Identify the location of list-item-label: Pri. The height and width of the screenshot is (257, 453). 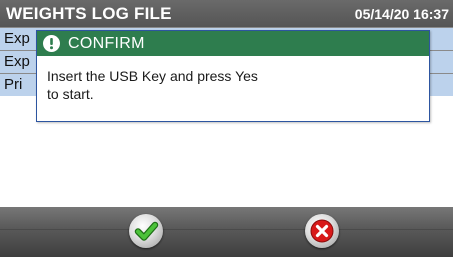
(13, 84).